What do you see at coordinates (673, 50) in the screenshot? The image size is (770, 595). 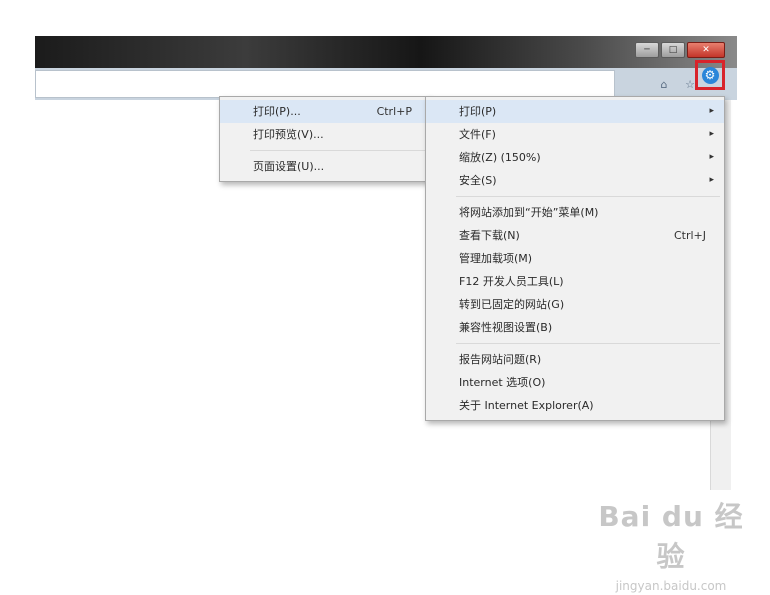 I see `maximize-button: □` at bounding box center [673, 50].